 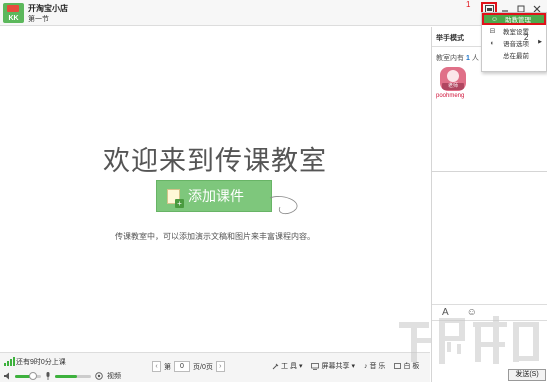 I want to click on logo-tag-icon, so click(x=13, y=8).